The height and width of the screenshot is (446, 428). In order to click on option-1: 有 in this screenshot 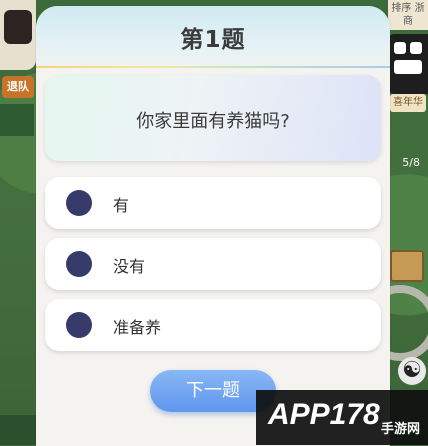, I will do `click(213, 203)`.